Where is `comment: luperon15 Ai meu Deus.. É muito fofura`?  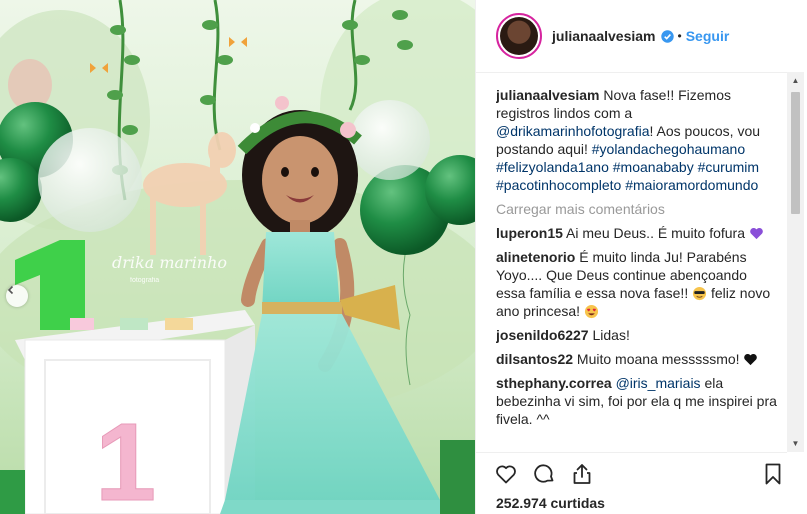 comment: luperon15 Ai meu Deus.. É muito fofura is located at coordinates (637, 233).